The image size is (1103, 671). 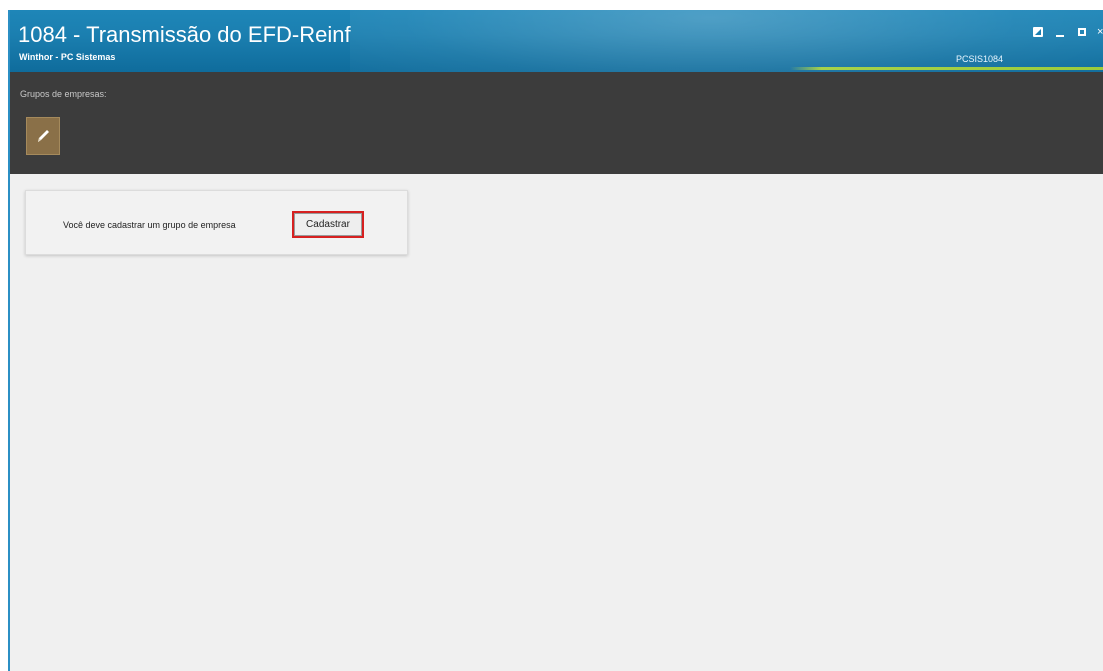 What do you see at coordinates (980, 59) in the screenshot?
I see `routine-code: PCSIS1084` at bounding box center [980, 59].